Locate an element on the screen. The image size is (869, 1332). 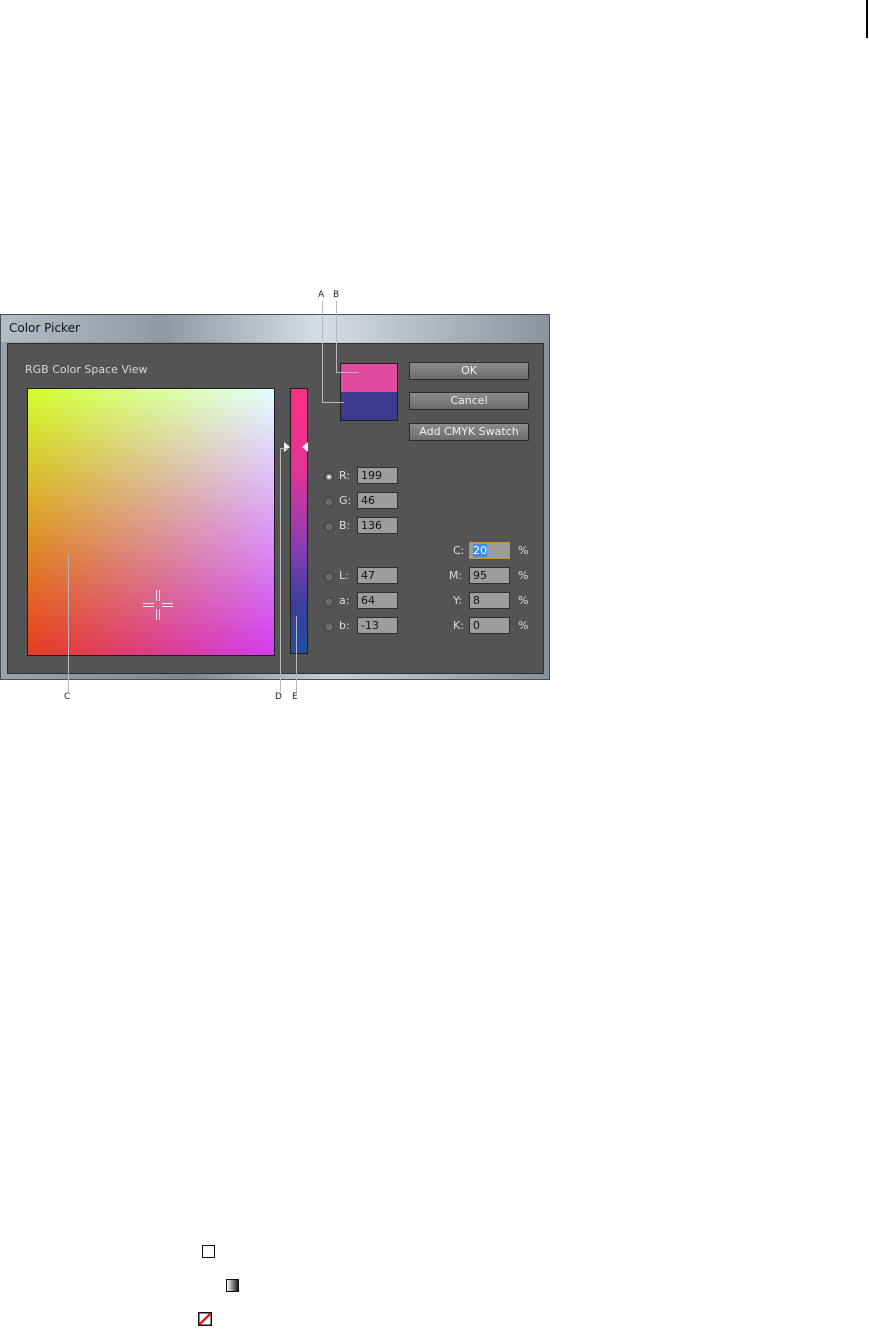
c-field: 20 is located at coordinates (489, 550).